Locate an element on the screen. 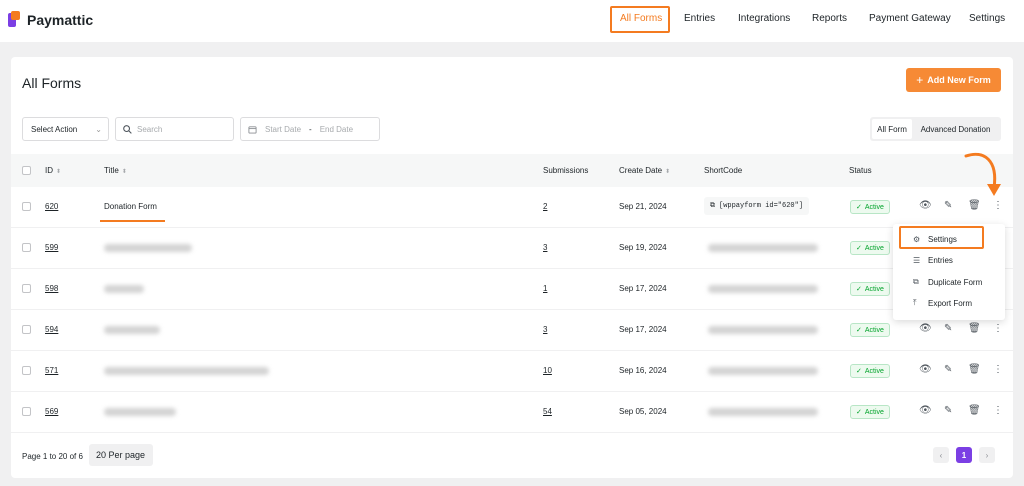 This screenshot has width=1024, height=486. header-shortcode: ShortCode is located at coordinates (723, 170).